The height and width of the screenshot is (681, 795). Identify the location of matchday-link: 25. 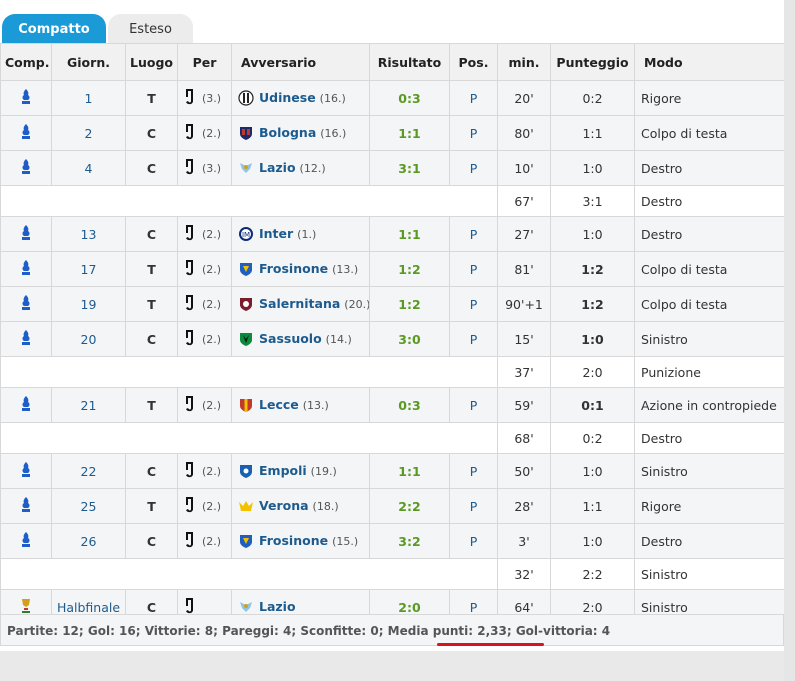
(88, 506).